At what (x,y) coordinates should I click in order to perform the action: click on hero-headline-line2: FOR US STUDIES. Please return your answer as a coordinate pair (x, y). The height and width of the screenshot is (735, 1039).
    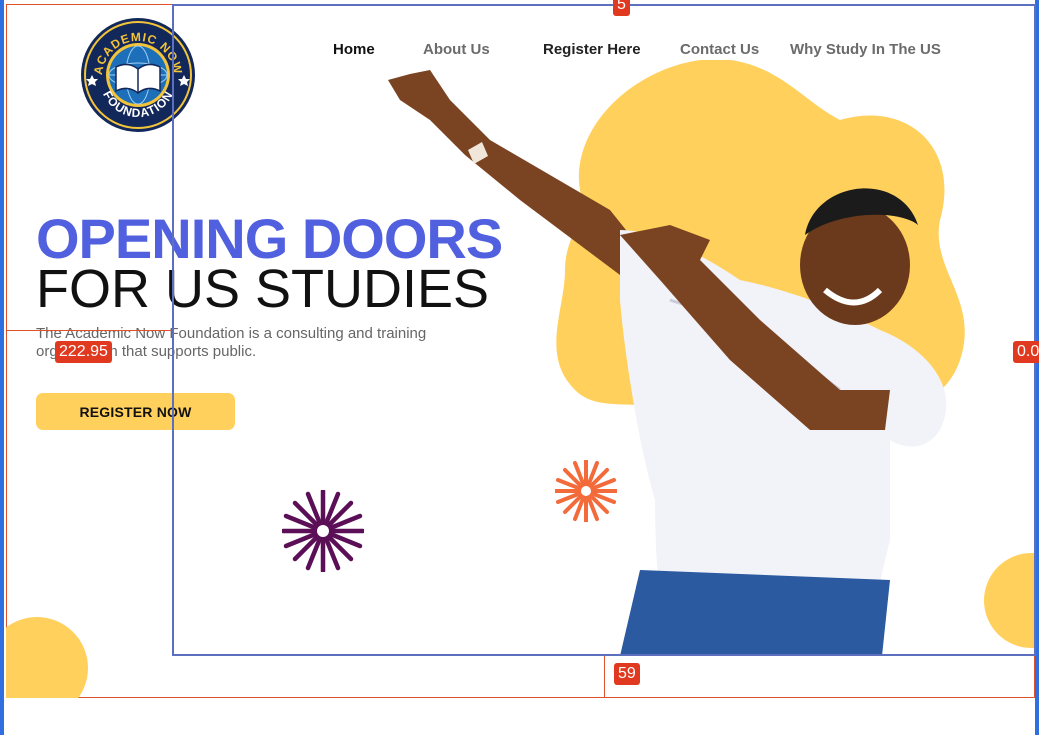
    Looking at the image, I should click on (263, 289).